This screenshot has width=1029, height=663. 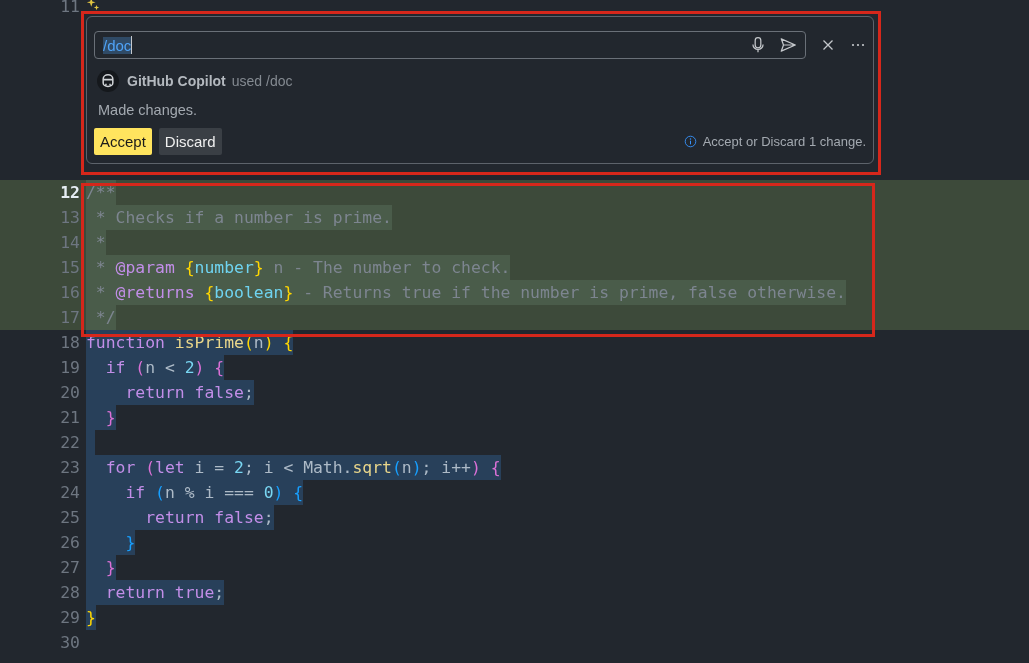 I want to click on line-number: 17, so click(x=69, y=318).